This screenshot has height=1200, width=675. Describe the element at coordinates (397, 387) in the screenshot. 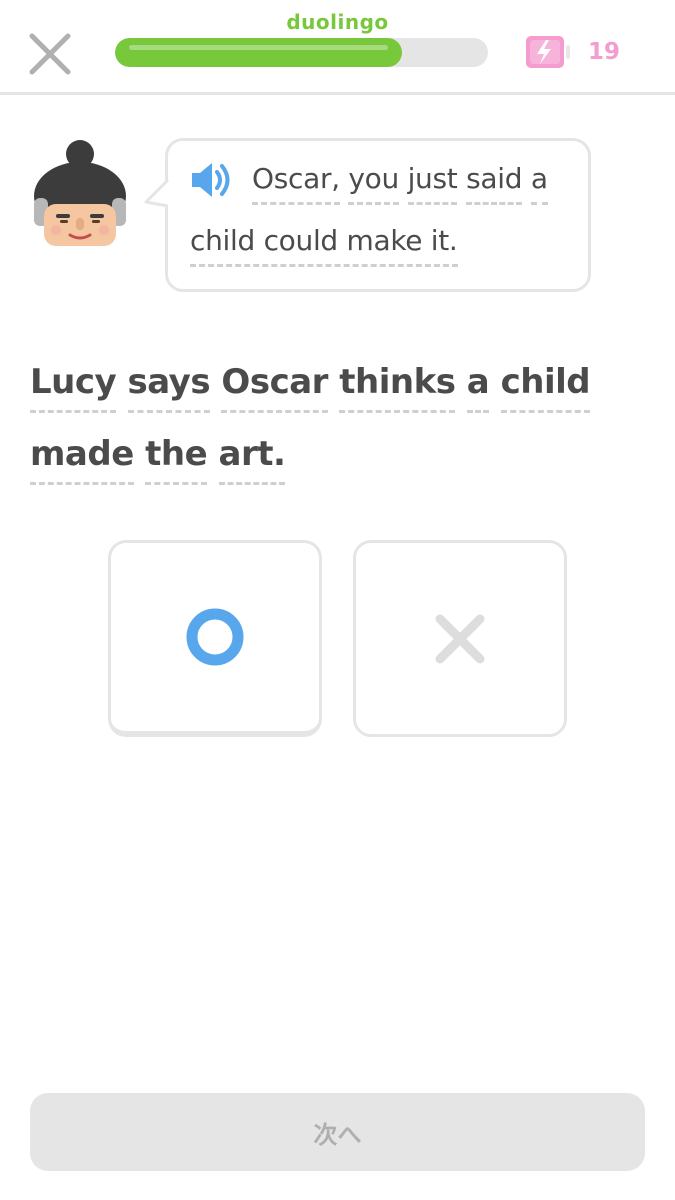

I see `statement-word: thinks` at that location.